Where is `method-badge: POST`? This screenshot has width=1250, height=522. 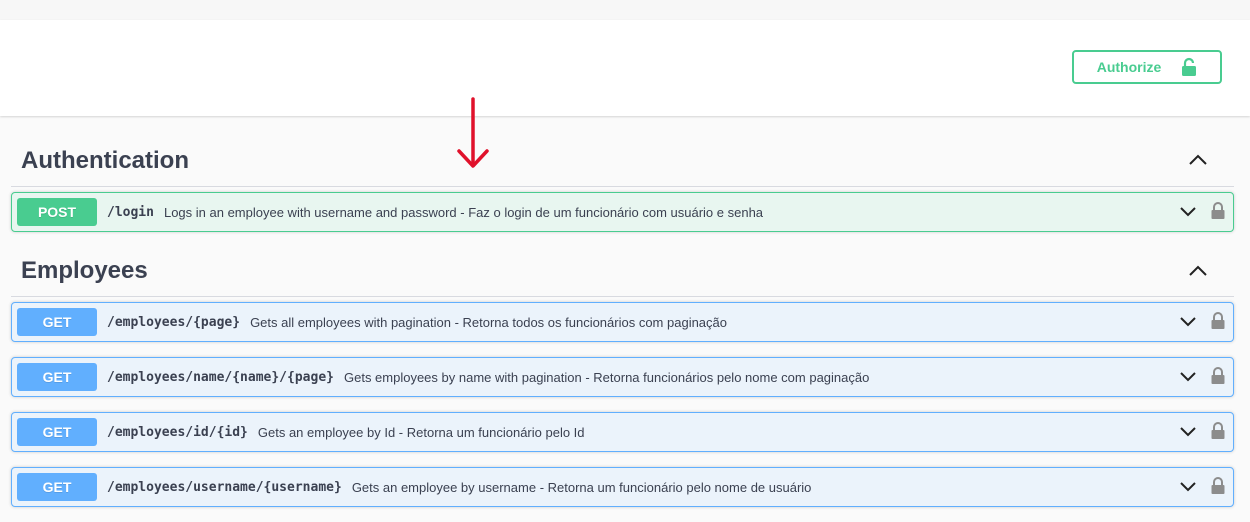 method-badge: POST is located at coordinates (57, 212).